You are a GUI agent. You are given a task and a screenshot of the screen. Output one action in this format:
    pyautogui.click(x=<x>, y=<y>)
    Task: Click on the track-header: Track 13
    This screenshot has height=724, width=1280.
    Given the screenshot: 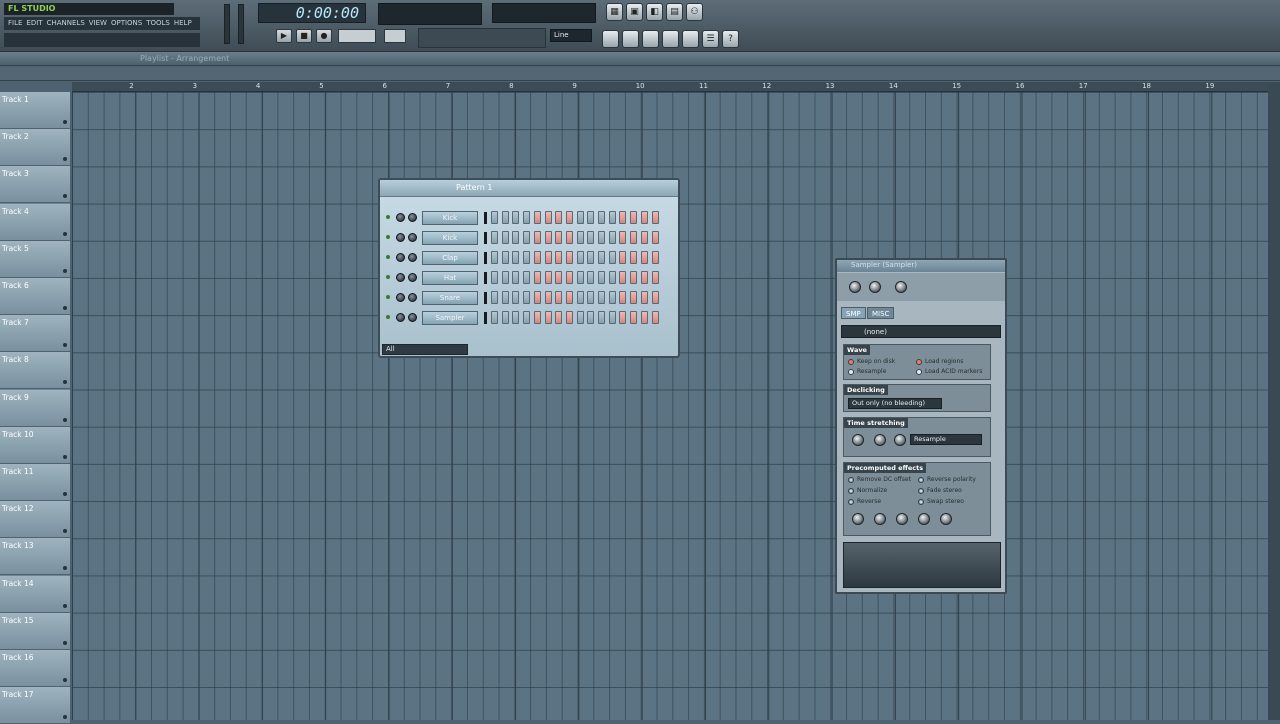 What is the action you would take?
    pyautogui.click(x=35, y=557)
    